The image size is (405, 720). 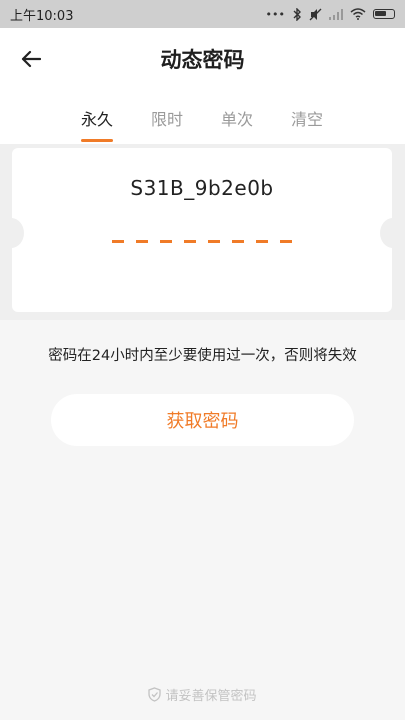 I want to click on header: 动态密码, so click(x=202, y=59).